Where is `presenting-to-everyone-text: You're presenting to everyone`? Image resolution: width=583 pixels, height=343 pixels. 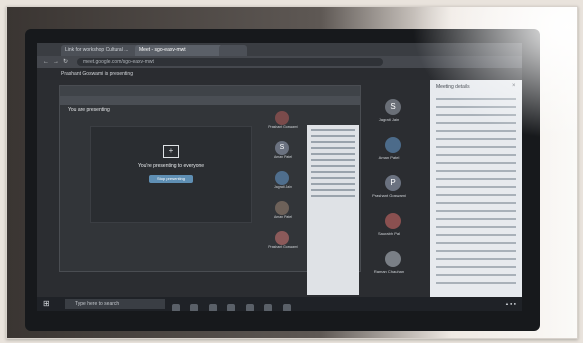
presenting-to-everyone-text: You're presenting to everyone is located at coordinates (171, 166).